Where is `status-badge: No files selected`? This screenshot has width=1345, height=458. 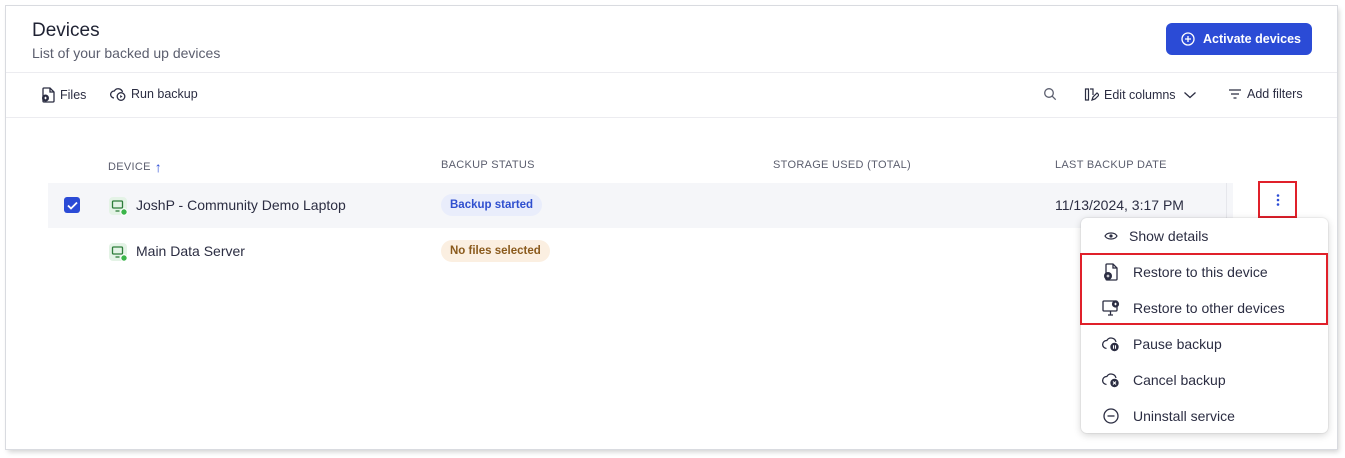
status-badge: No files selected is located at coordinates (495, 251).